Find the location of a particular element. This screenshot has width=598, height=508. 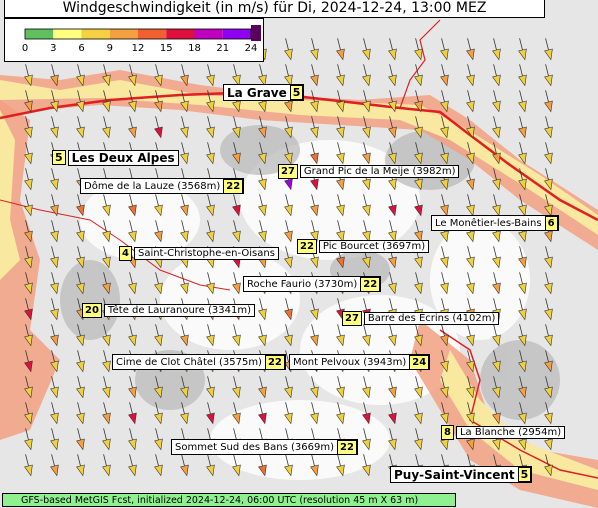

label-la-grave: La Grave 5 is located at coordinates (264, 92).